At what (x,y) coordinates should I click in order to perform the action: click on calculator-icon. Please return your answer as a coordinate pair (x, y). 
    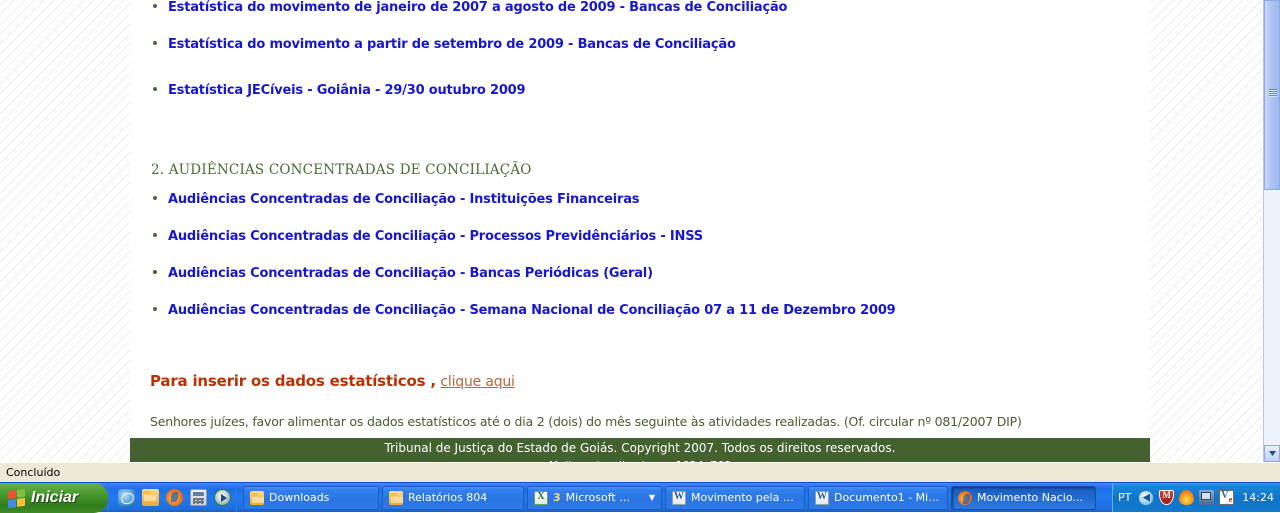
    Looking at the image, I should click on (198, 497).